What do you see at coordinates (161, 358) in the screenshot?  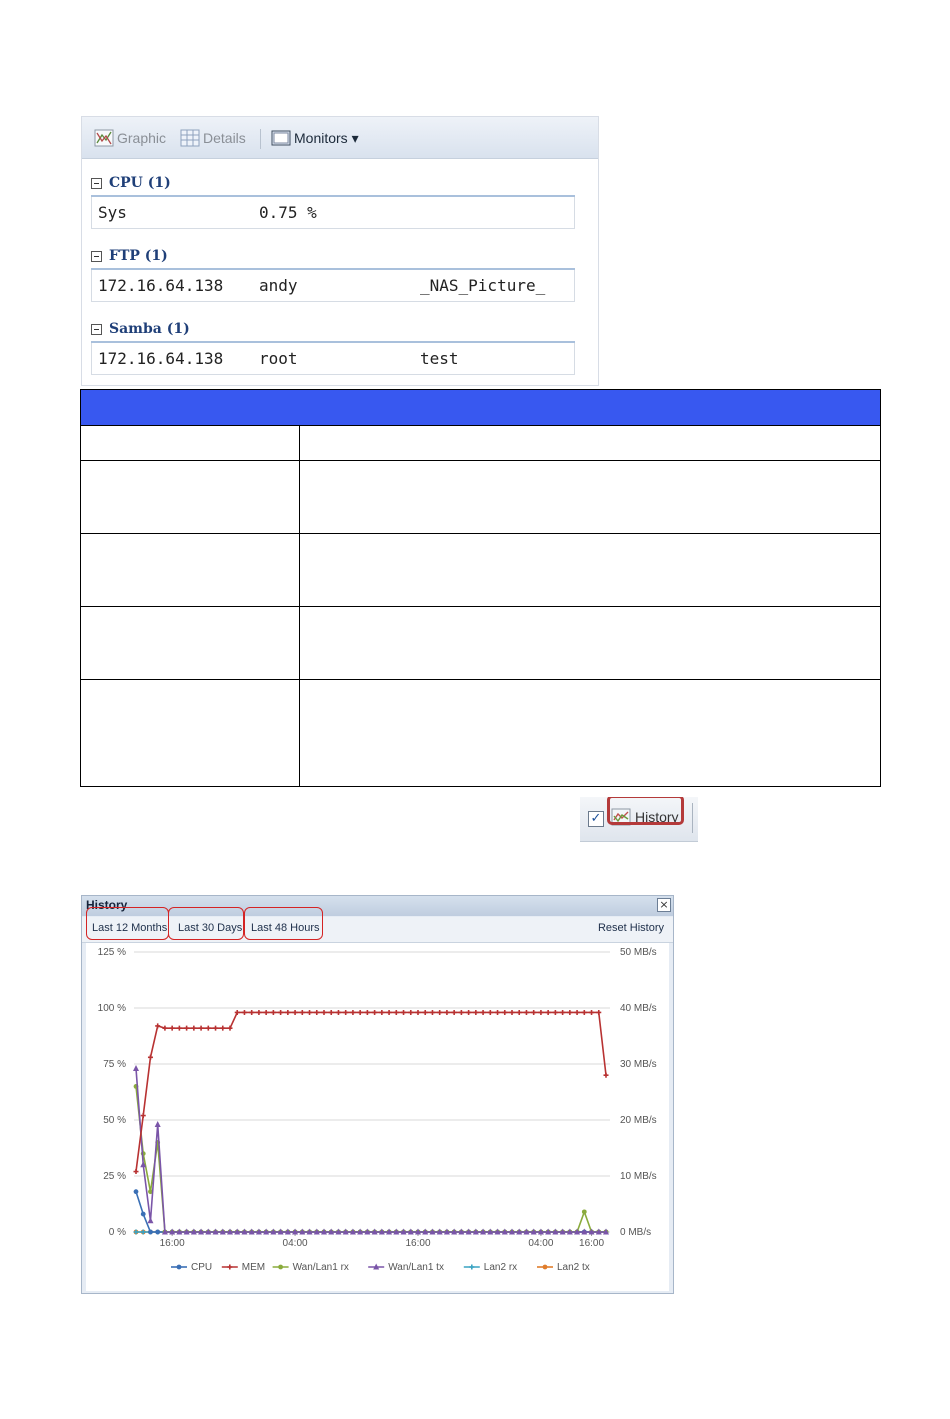 I see `samba-ip: 172.16.64.138` at bounding box center [161, 358].